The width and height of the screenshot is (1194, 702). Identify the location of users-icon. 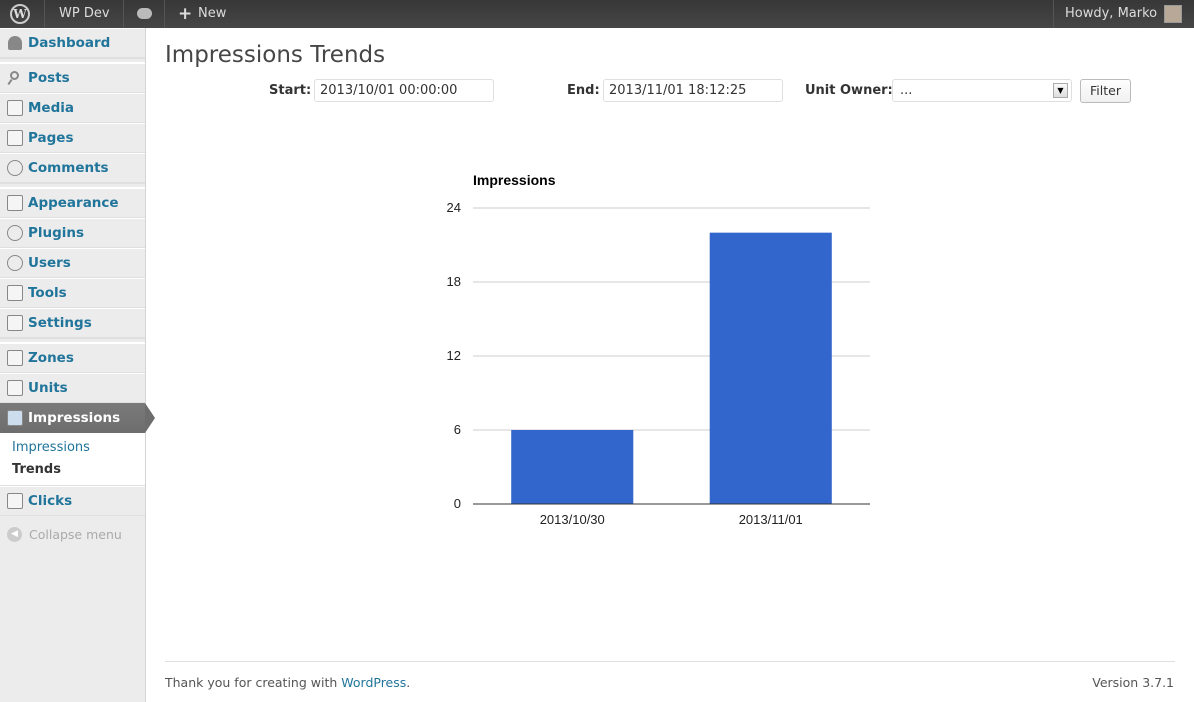
(15, 263).